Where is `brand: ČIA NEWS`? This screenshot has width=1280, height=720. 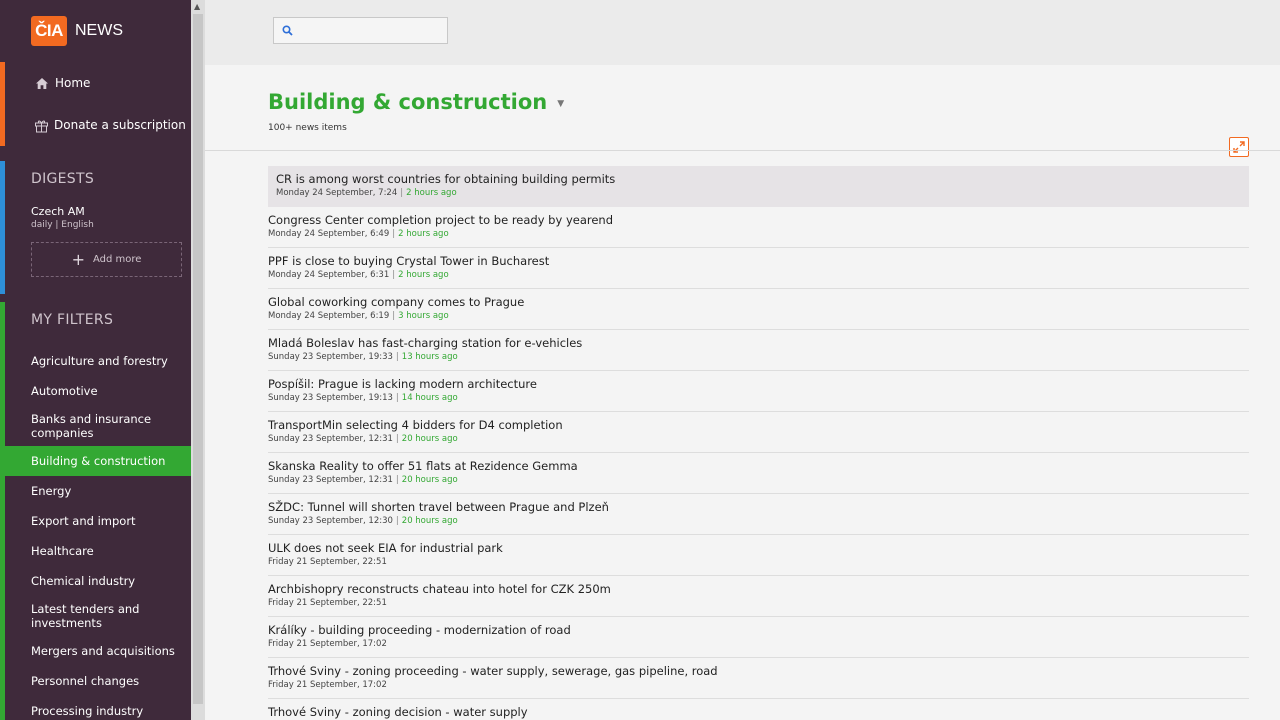 brand: ČIA NEWS is located at coordinates (95, 31).